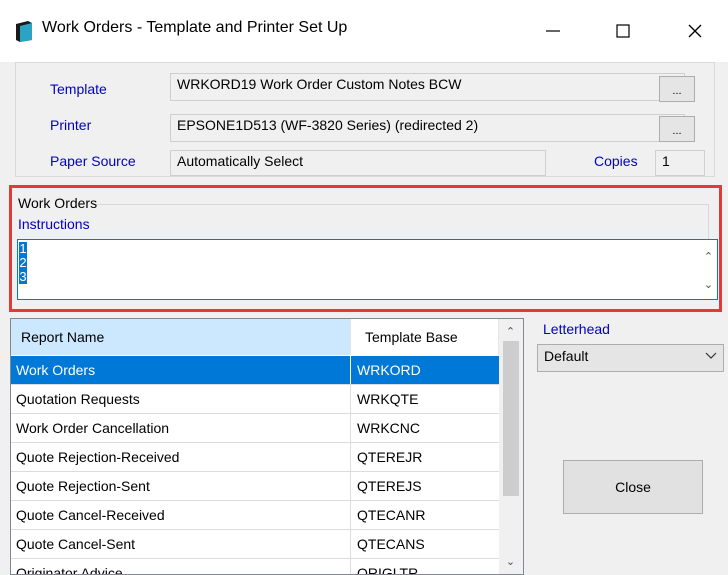 Image resolution: width=728 pixels, height=575 pixels. I want to click on table-row: Quote Cancel-Sent QTECANS, so click(256, 544).